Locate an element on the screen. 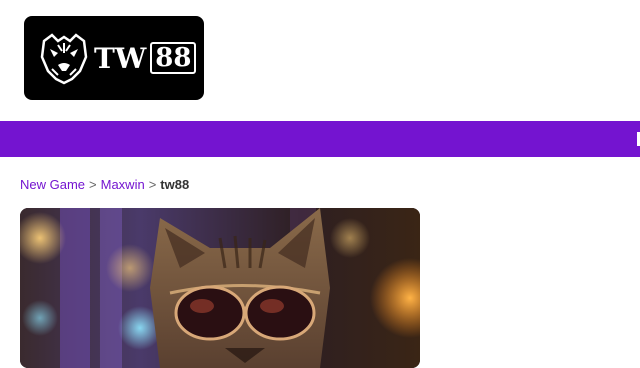 The image size is (640, 368). tiger-head-icon is located at coordinates (64, 59).